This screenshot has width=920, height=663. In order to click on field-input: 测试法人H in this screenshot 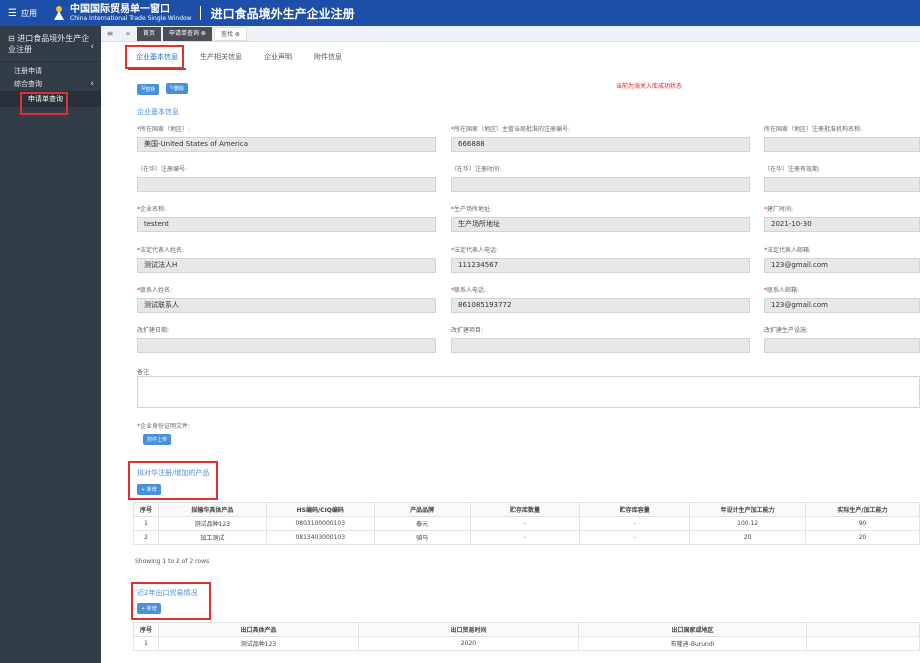, I will do `click(286, 265)`.